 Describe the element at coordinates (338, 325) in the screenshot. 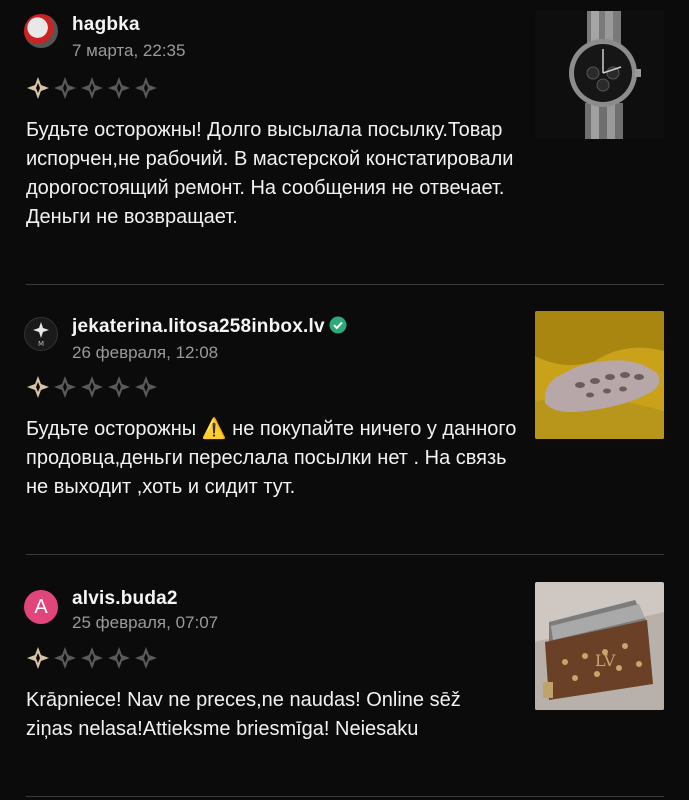

I see `verified-badge-icon` at that location.